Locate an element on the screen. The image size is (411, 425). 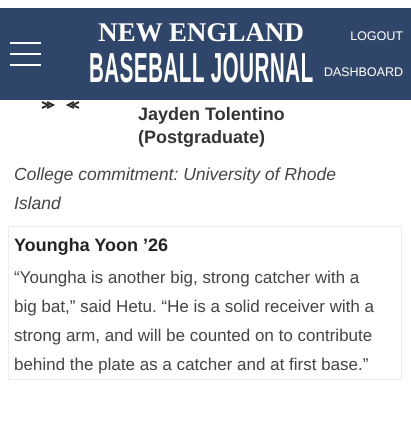
nav-link: DASHBOARD is located at coordinates (363, 72).